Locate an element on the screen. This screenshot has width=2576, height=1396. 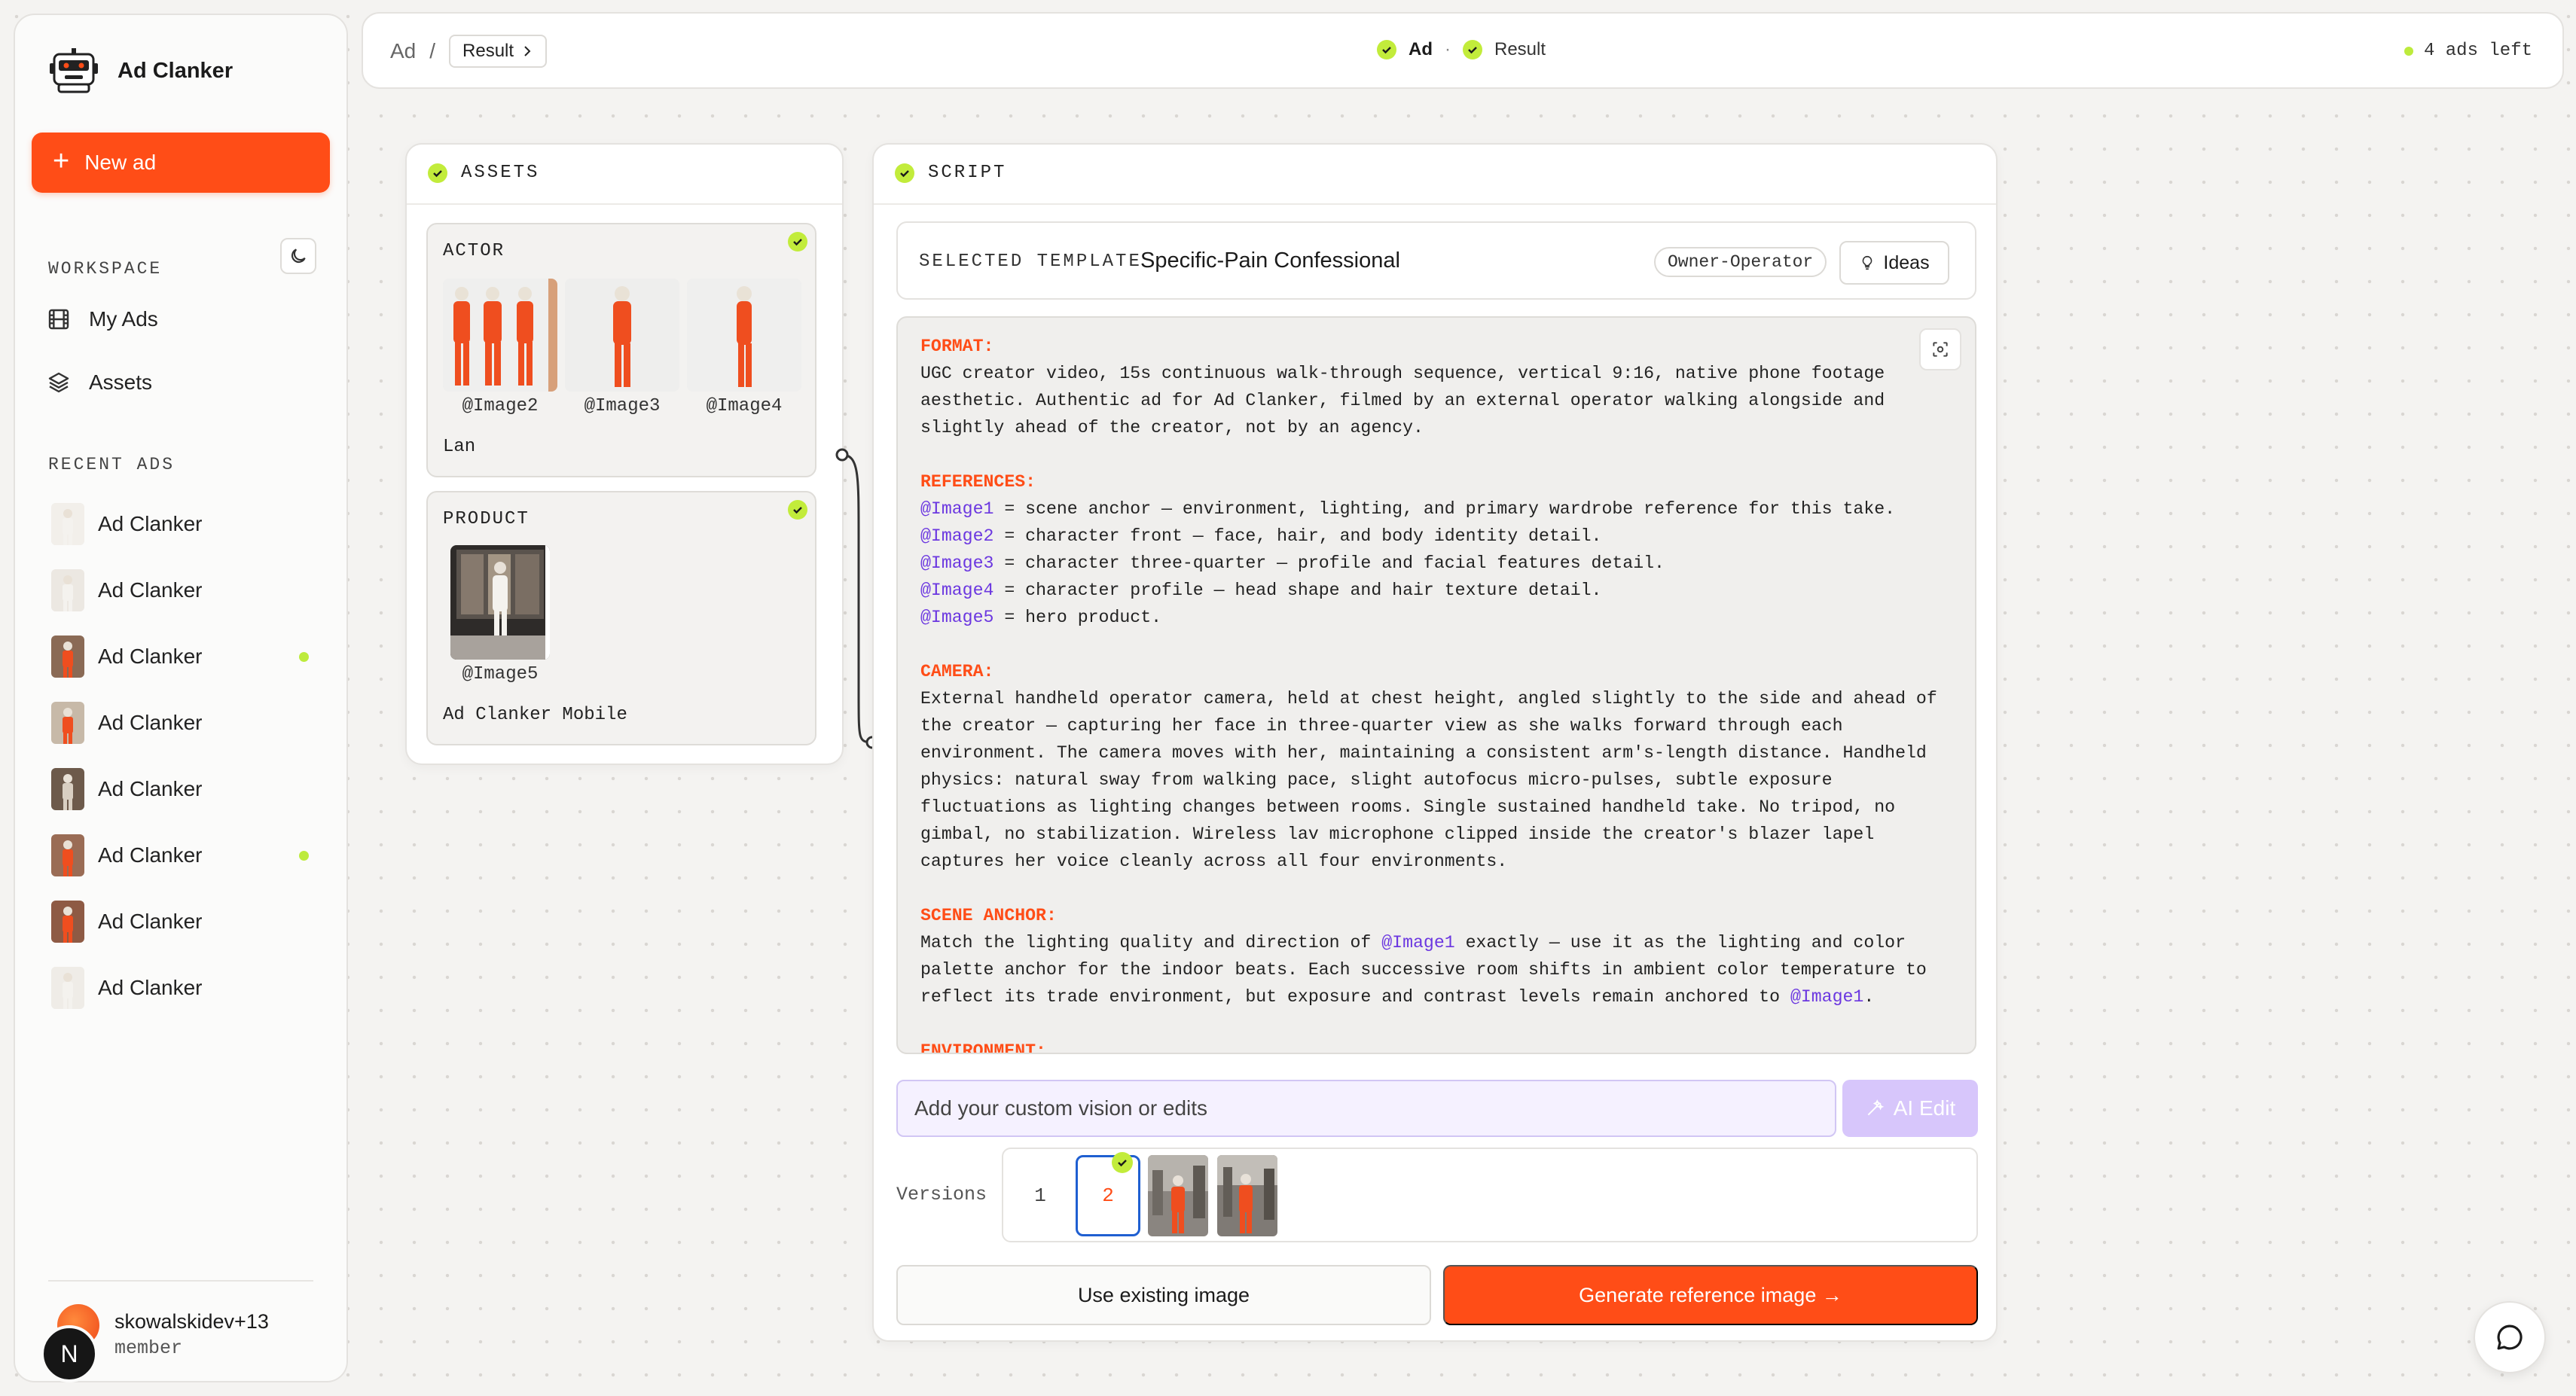
ads-left-badge: 4 ads left is located at coordinates (2468, 51).